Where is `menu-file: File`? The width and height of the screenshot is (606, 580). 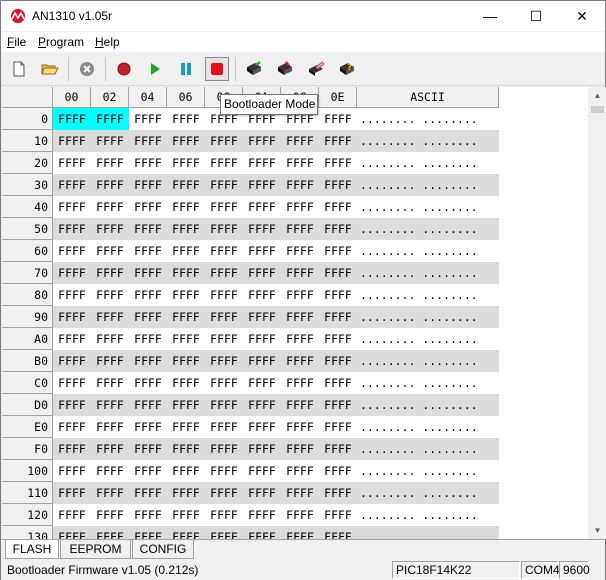 menu-file: File is located at coordinates (16, 42).